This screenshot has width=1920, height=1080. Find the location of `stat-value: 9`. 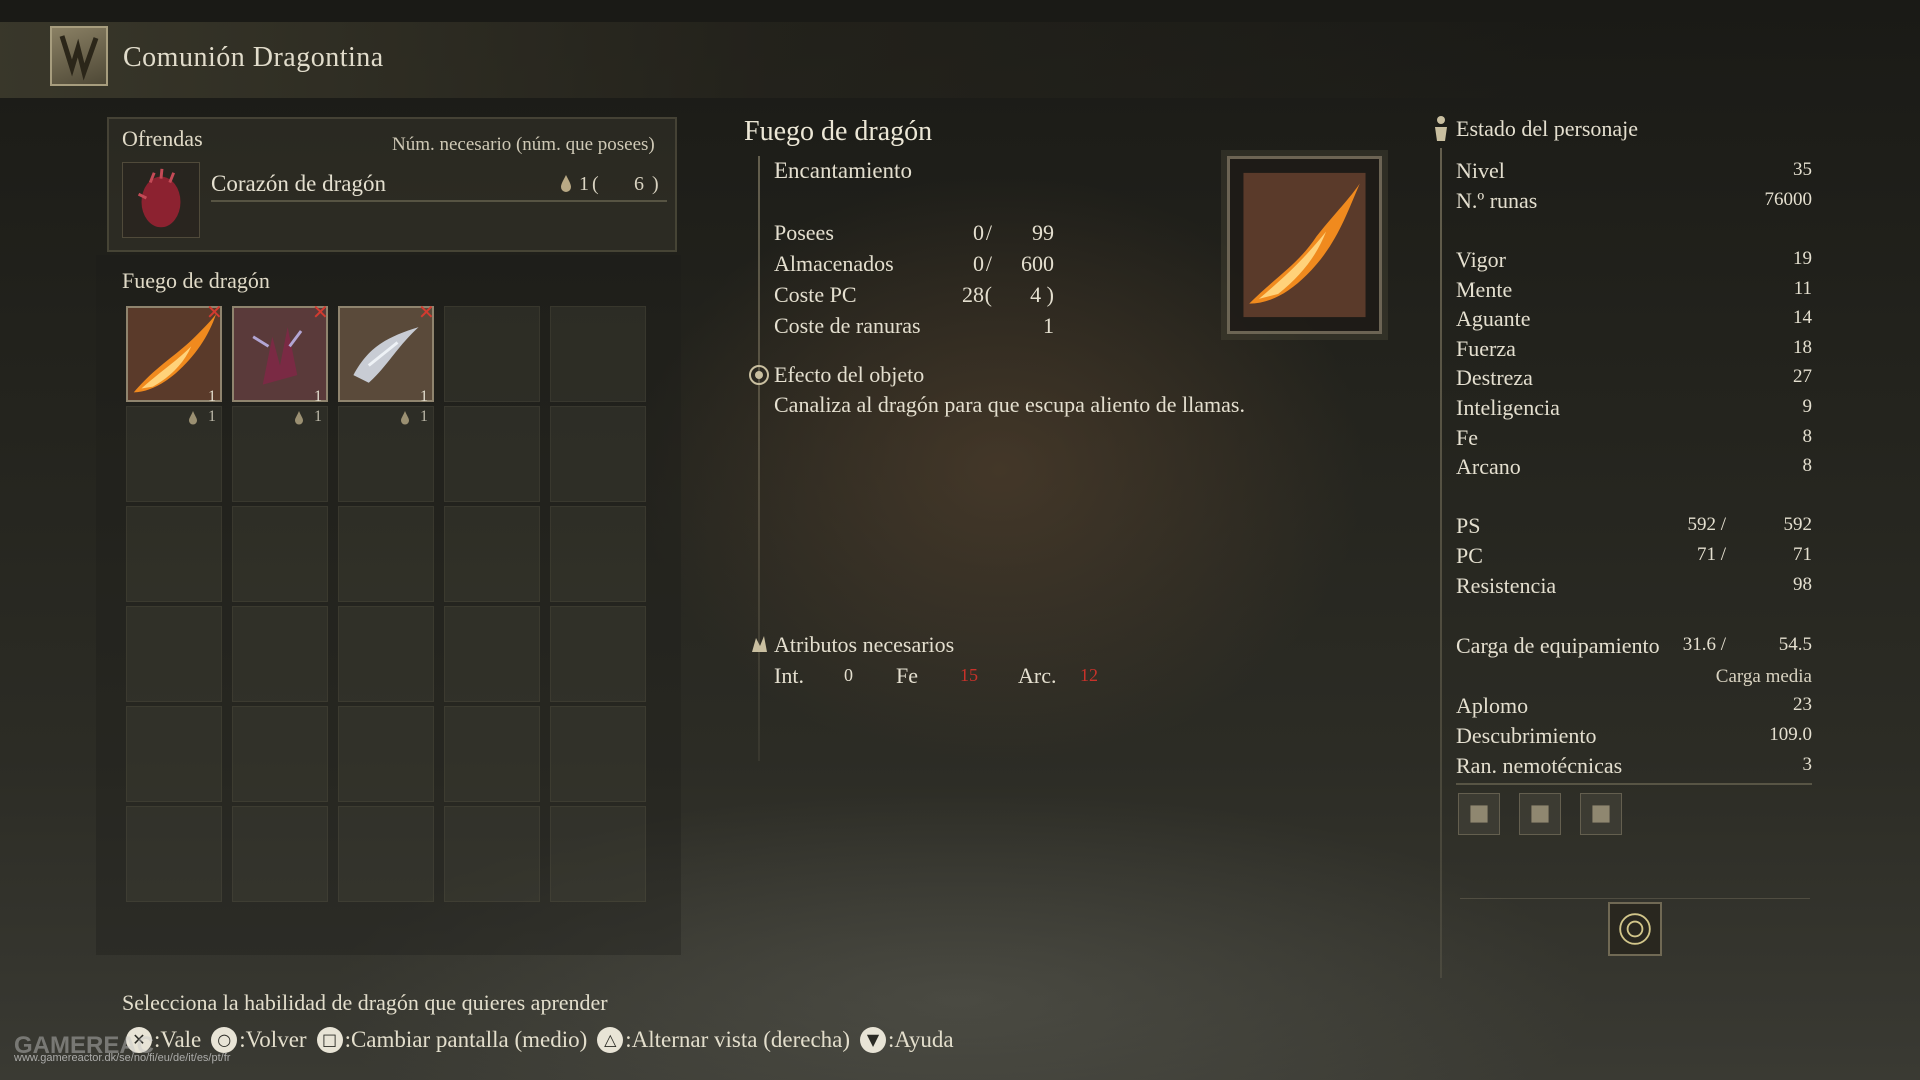

stat-value: 9 is located at coordinates (1807, 406).